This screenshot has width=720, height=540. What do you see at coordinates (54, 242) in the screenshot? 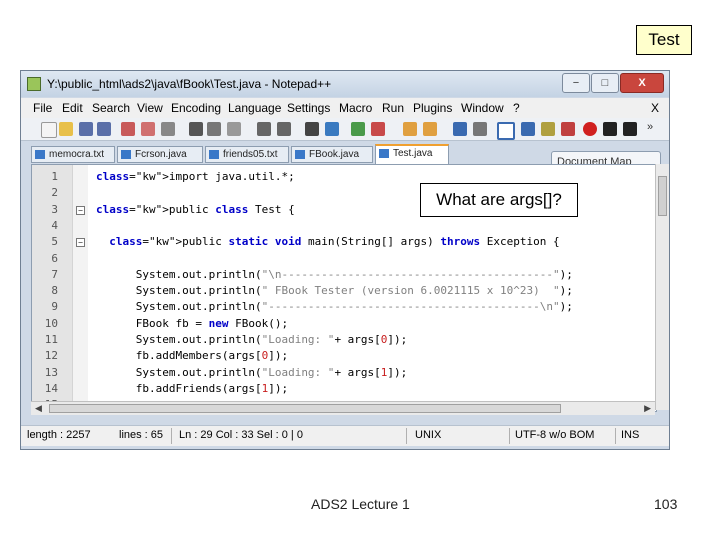
I see `line-number: 5` at bounding box center [54, 242].